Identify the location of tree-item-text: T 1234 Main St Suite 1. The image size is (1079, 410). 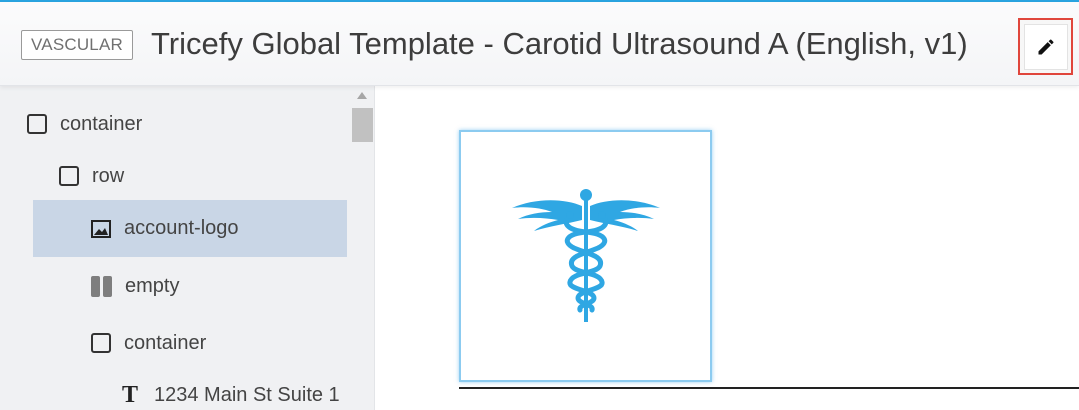
(231, 389).